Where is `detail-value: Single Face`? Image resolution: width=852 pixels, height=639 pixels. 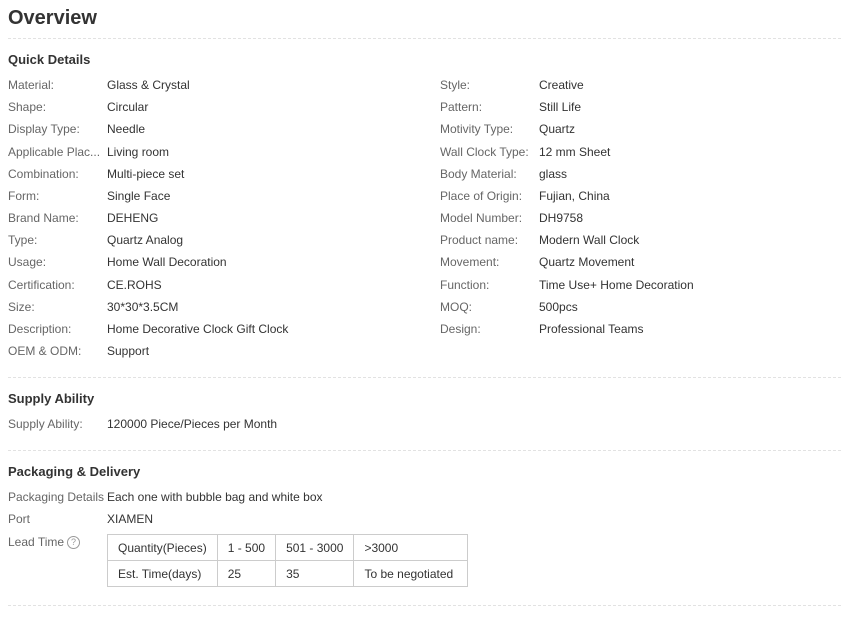
detail-value: Single Face is located at coordinates (139, 196).